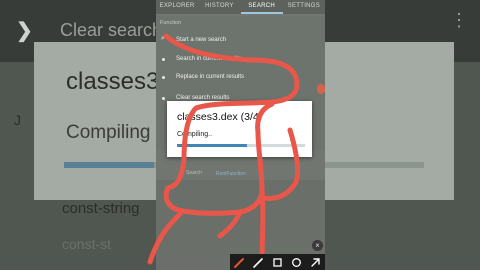 The width and height of the screenshot is (480, 270). I want to click on close-toolbar-icon: ×, so click(317, 245).